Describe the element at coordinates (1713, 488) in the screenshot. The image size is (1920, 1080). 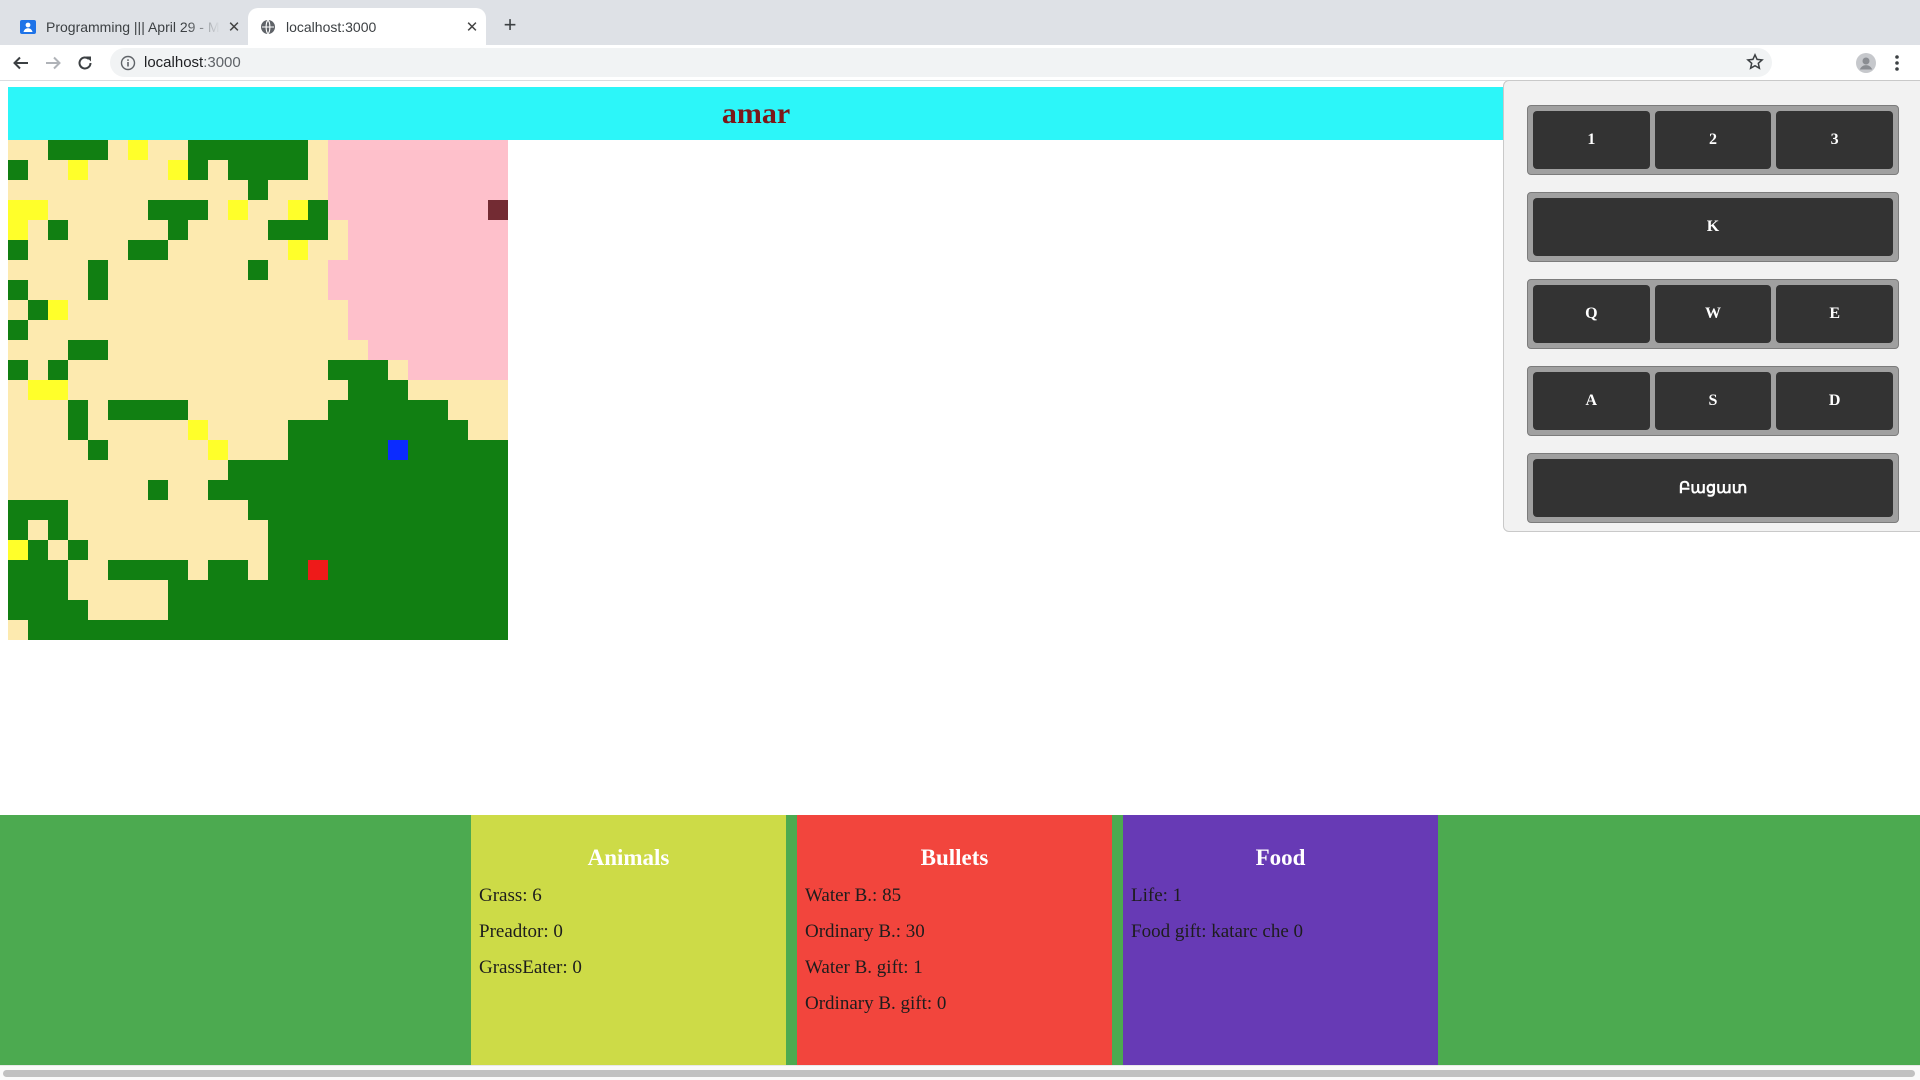
I see `key-button: Բացատ` at that location.